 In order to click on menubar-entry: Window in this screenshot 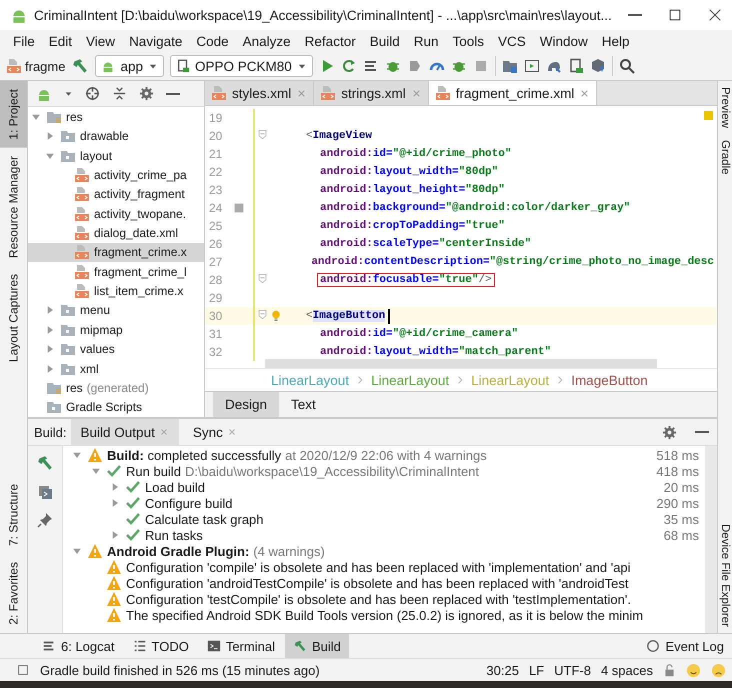, I will do `click(563, 41)`.